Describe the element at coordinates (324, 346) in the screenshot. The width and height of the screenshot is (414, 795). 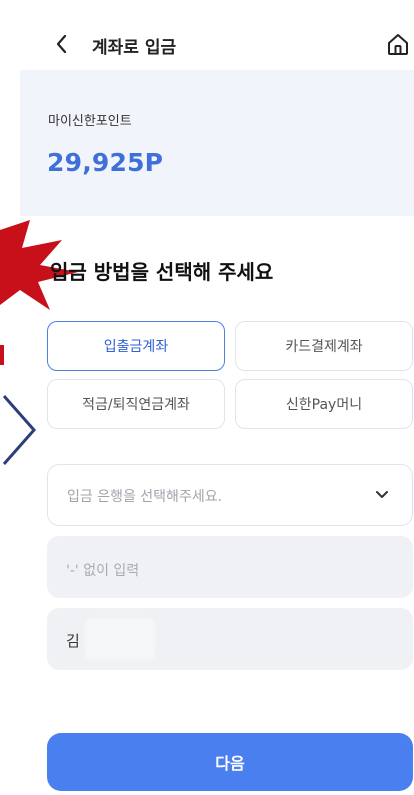
I see `method-option-card-payment-account: 카드결제계좌` at that location.